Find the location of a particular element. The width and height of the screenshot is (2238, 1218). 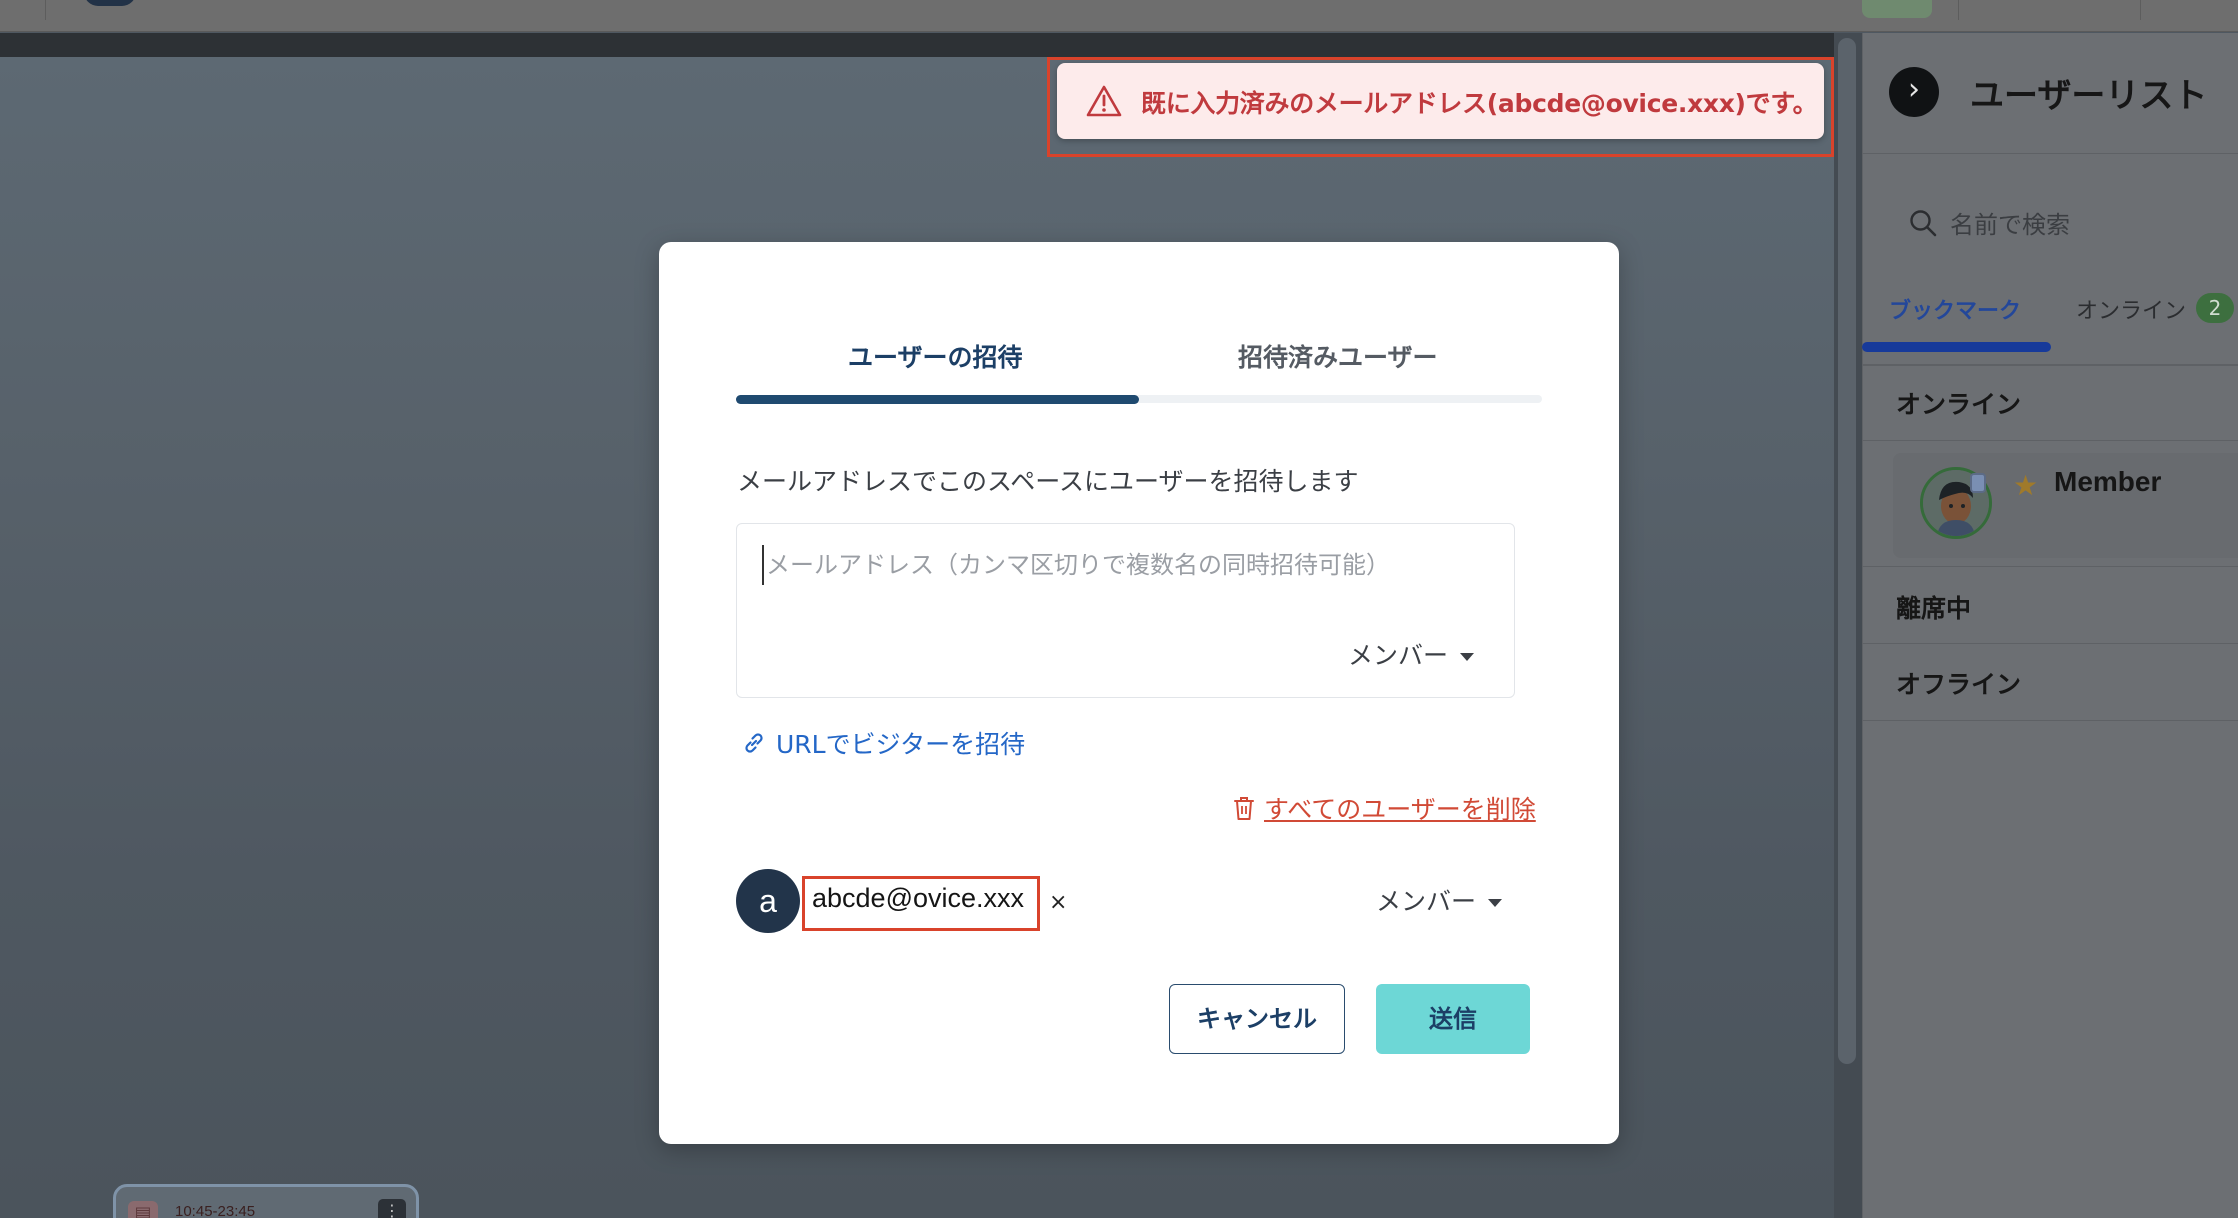

link-icon is located at coordinates (754, 743).